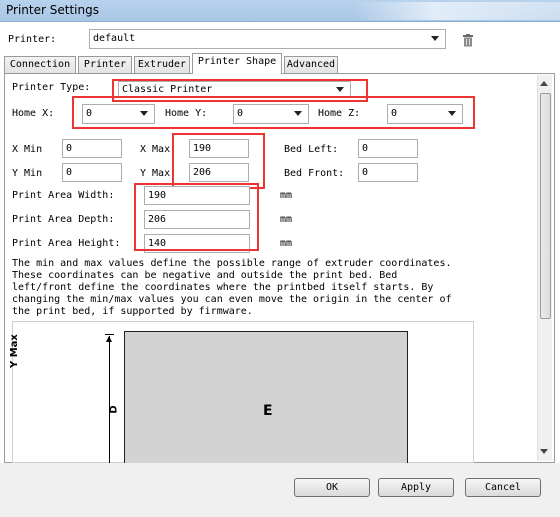  I want to click on titlebar-decoration, so click(456, 11).